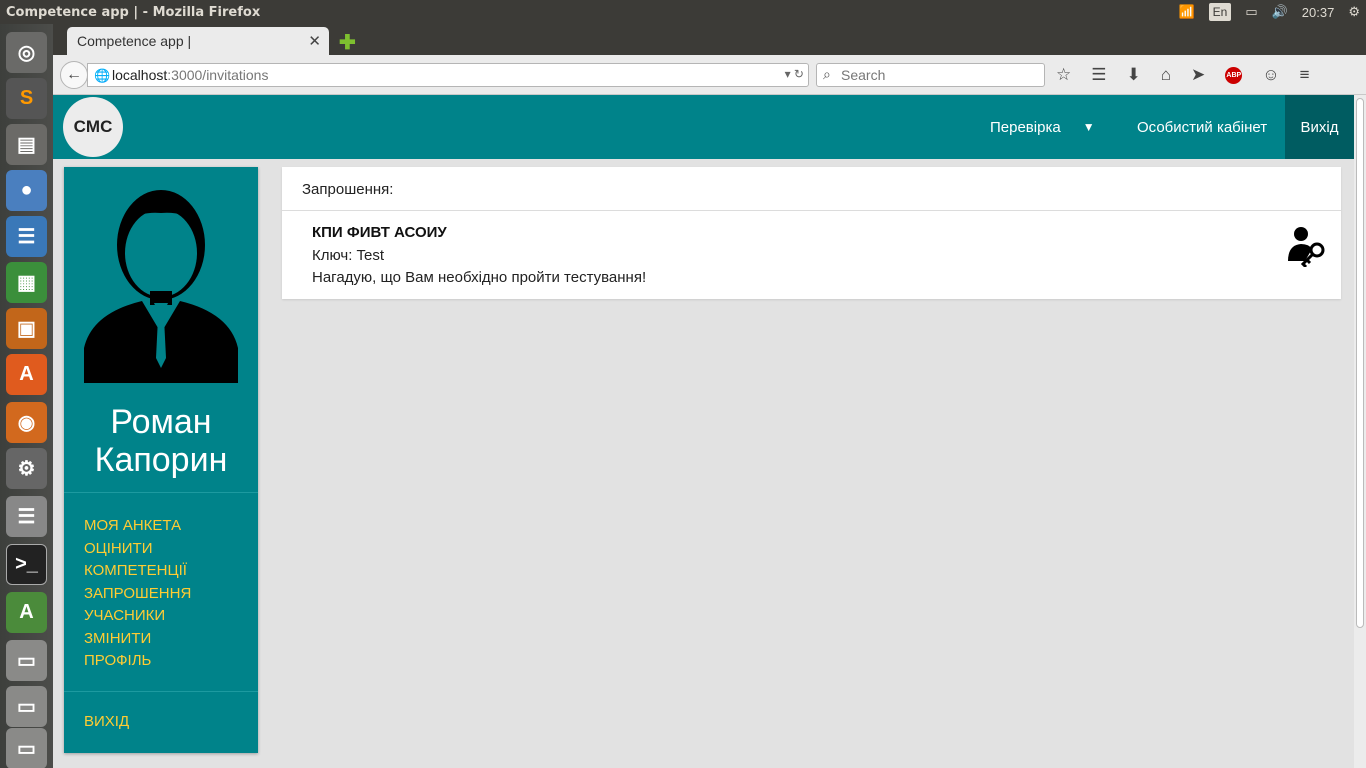  Describe the element at coordinates (709, 39) in the screenshot. I see `browser-tabbar: Competence app | ✕ ✚` at that location.